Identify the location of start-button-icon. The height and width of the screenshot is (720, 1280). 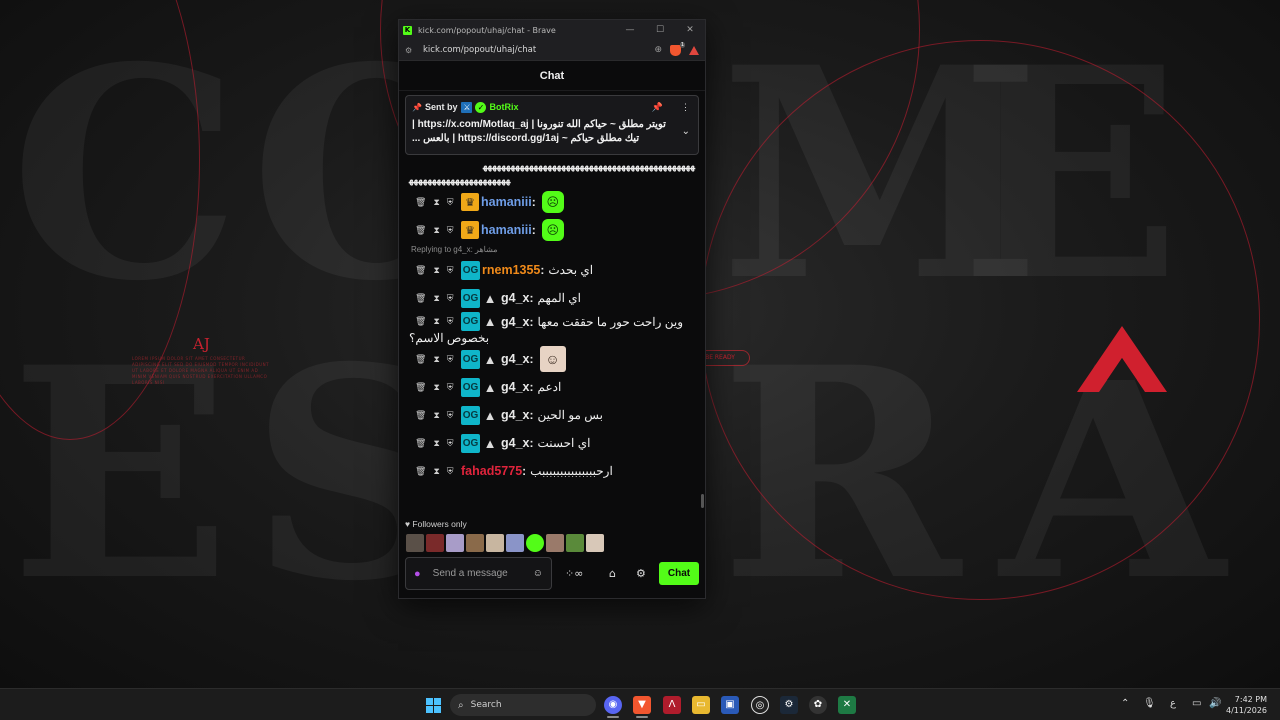
(433, 705).